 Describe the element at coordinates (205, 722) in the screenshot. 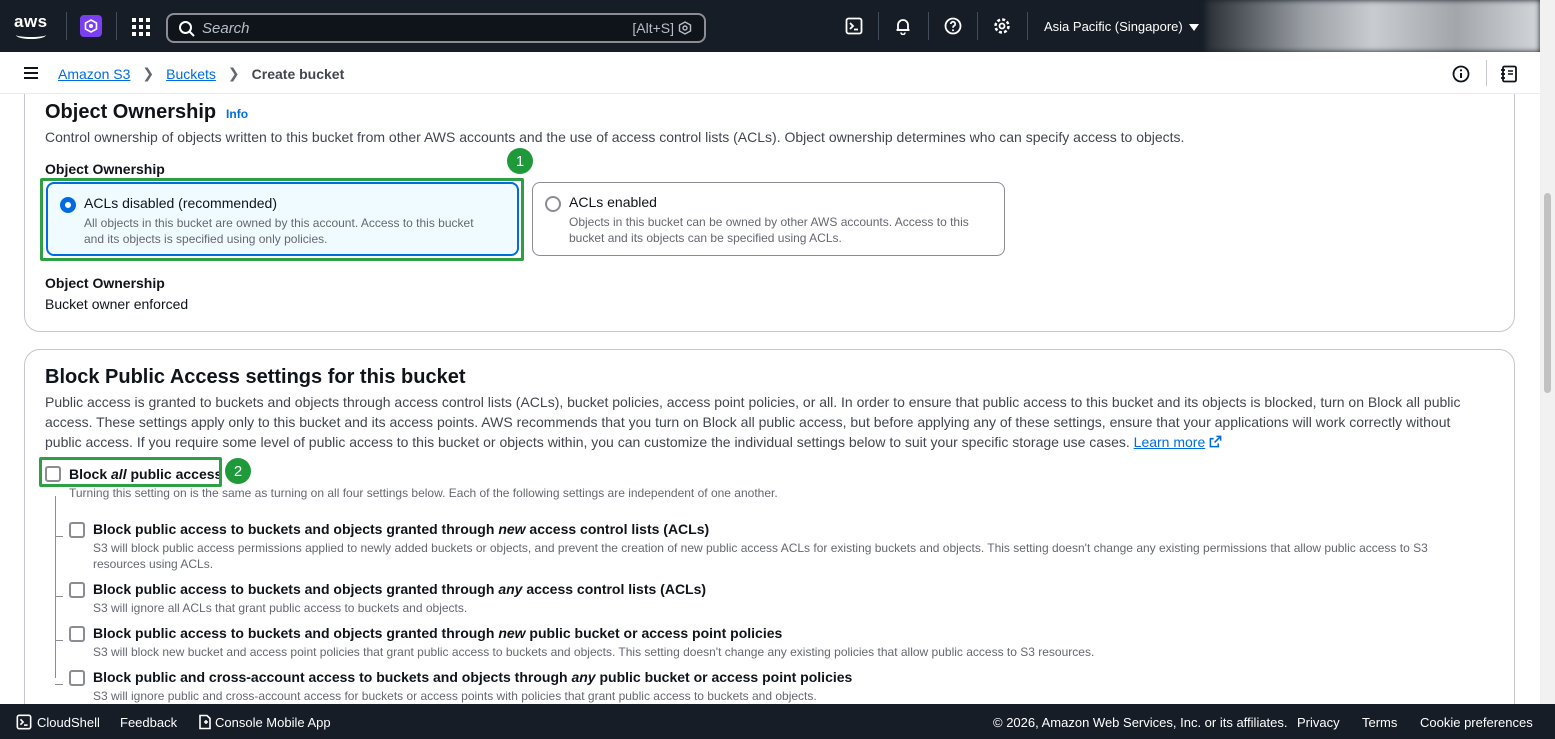

I see `mobile-app-icon` at that location.